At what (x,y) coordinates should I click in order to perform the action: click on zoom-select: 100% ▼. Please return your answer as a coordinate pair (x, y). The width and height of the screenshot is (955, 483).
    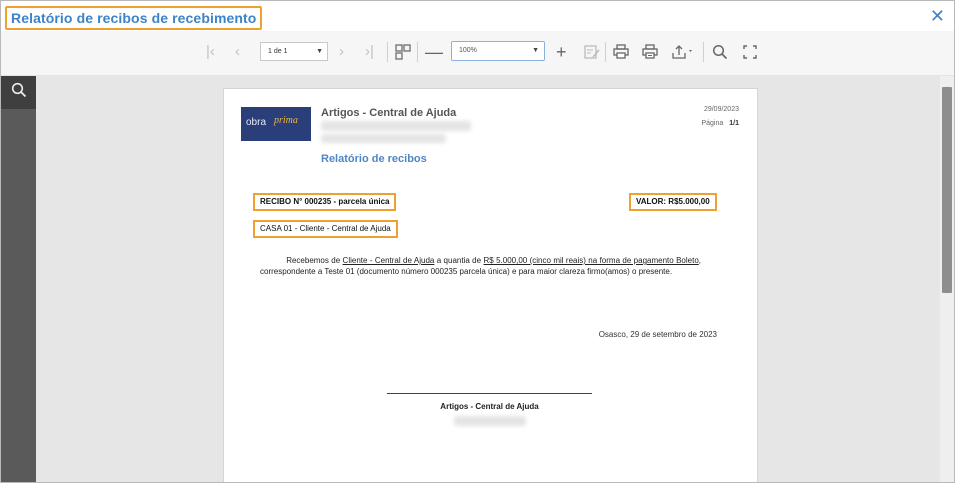
    Looking at the image, I should click on (498, 51).